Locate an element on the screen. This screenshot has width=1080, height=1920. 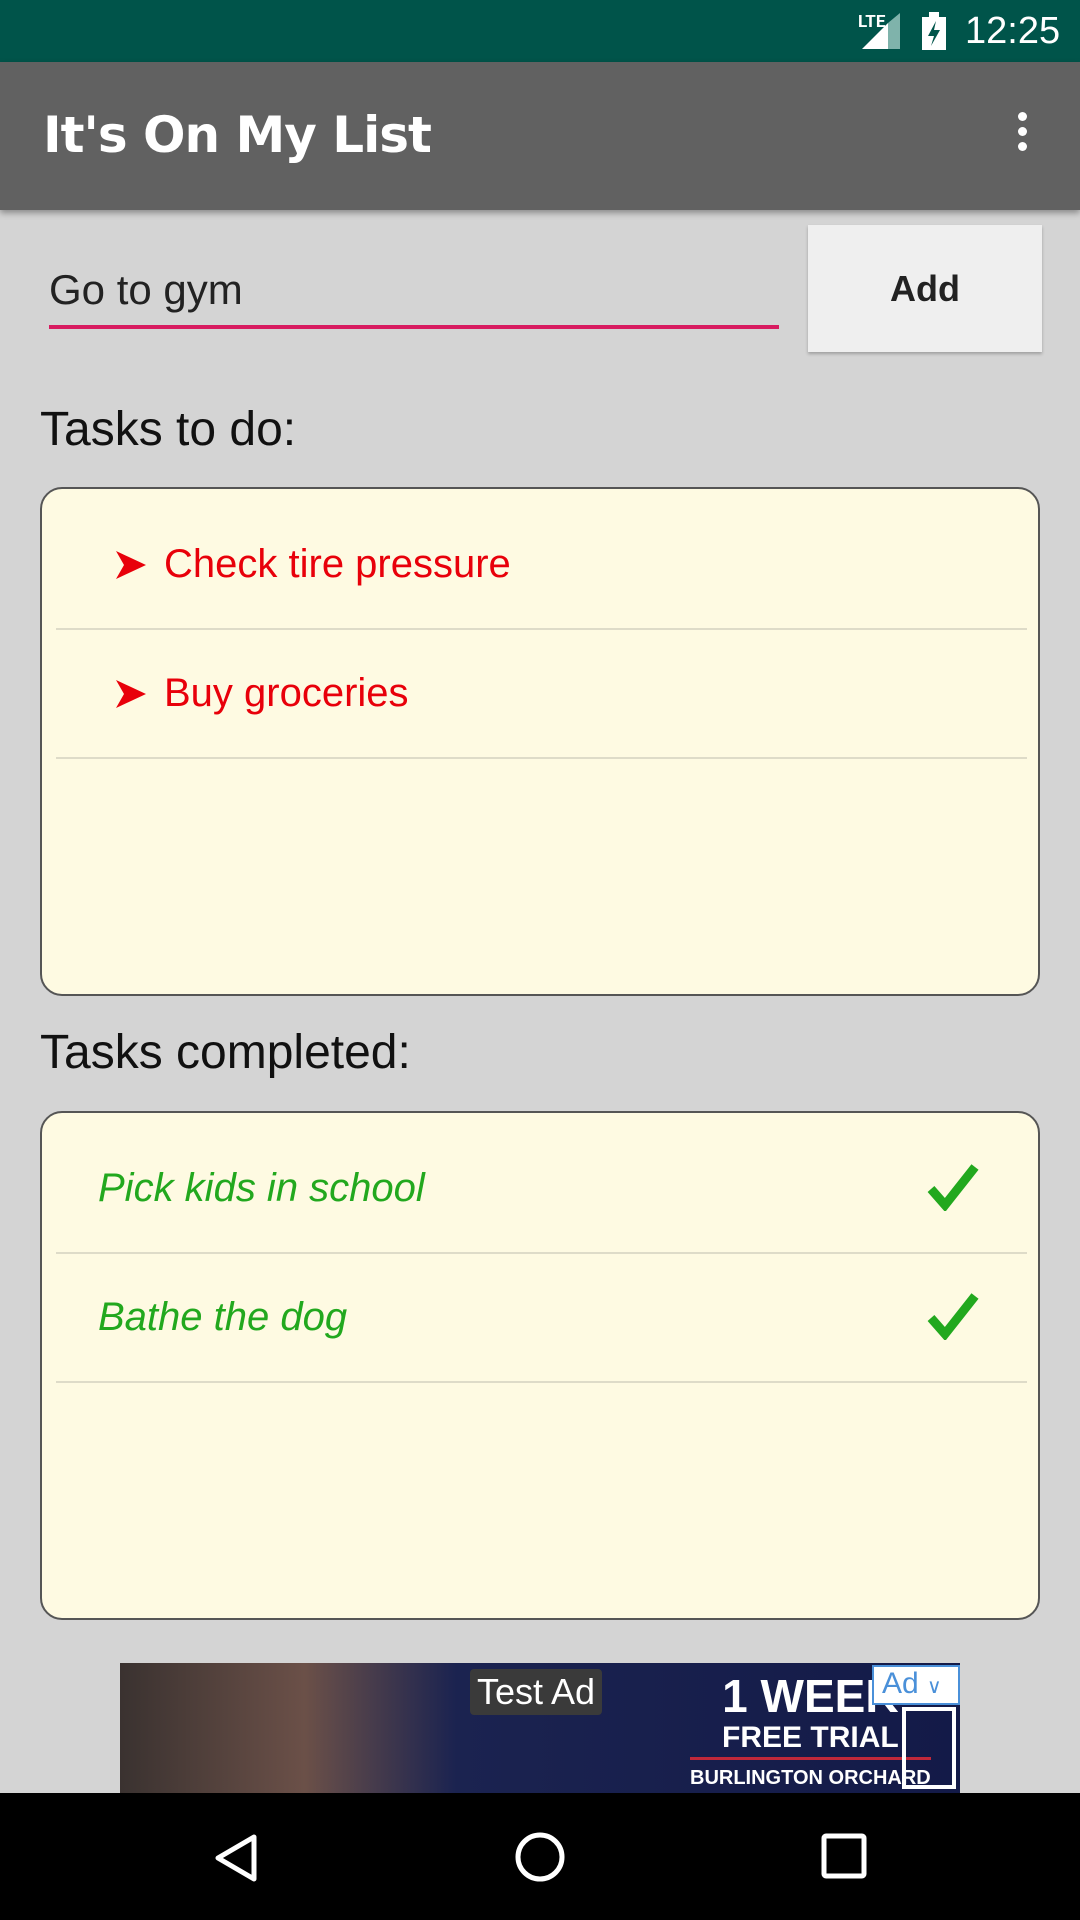
ad-badge-label: Ad is located at coordinates (900, 1683).